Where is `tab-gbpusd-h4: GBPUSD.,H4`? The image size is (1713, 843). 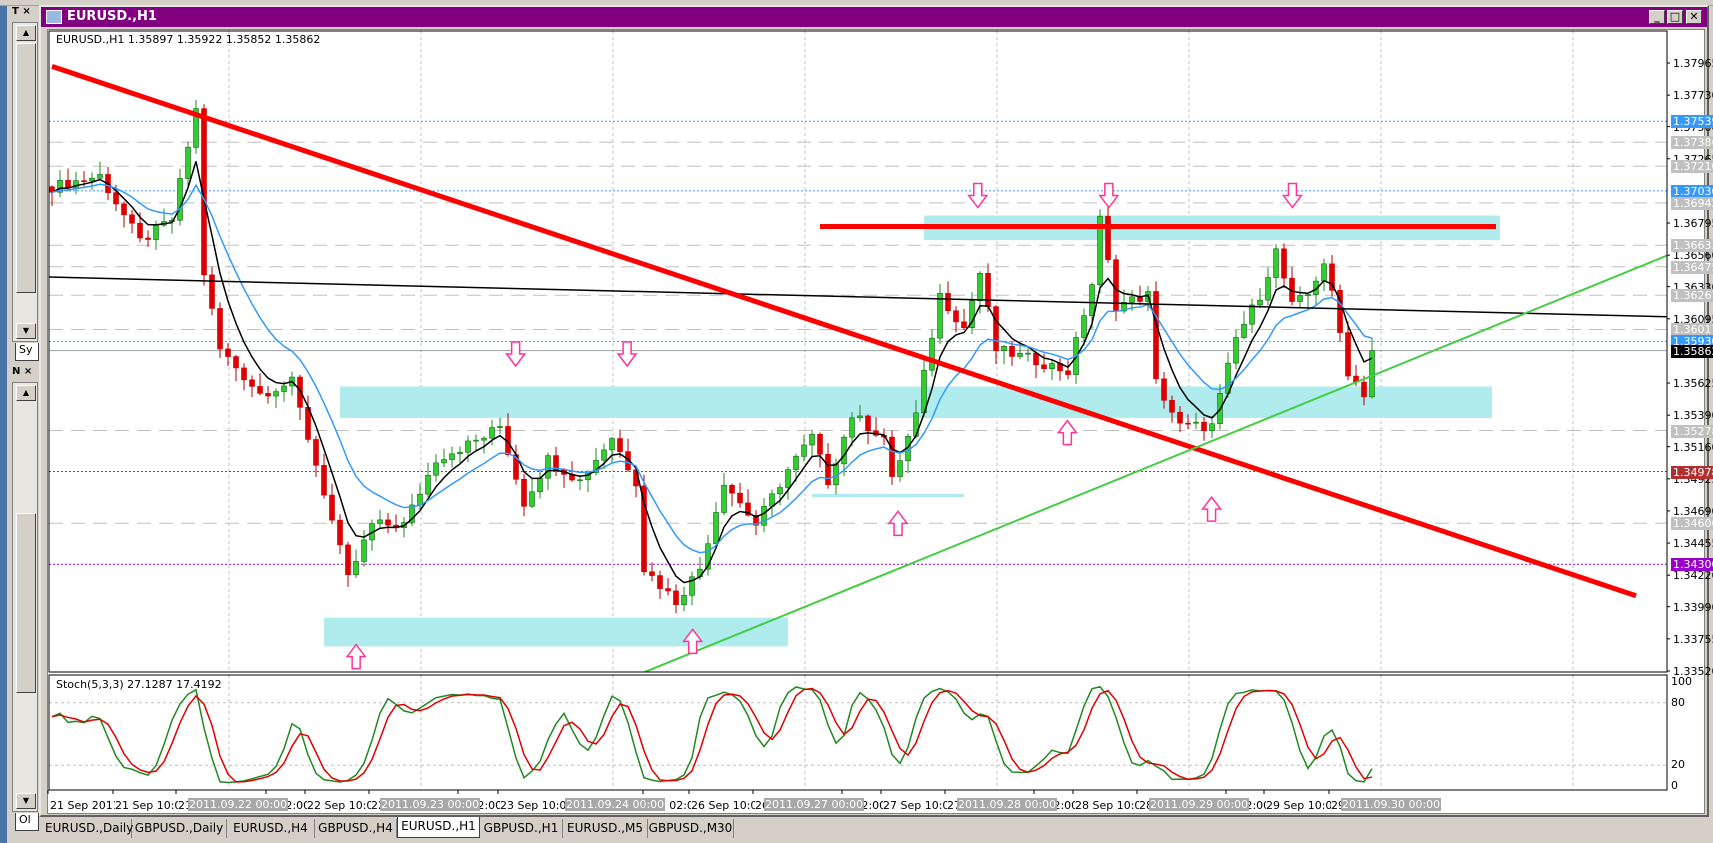
tab-gbpusd-h4: GBPUSD.,H4 is located at coordinates (356, 828).